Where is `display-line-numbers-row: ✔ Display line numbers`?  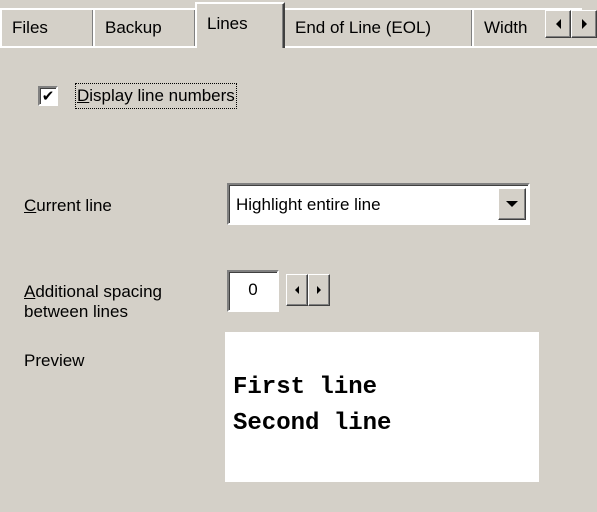
display-line-numbers-row: ✔ Display line numbers is located at coordinates (137, 96).